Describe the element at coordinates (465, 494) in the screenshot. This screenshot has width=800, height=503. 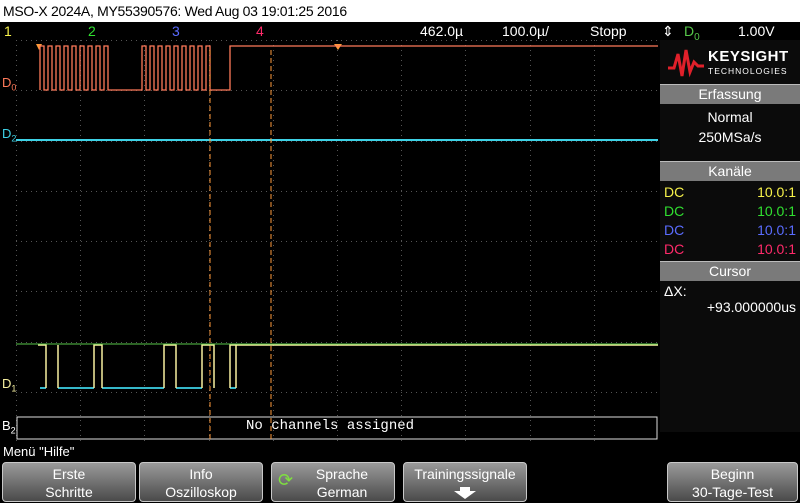
I see `submenu-arrow-icon` at that location.